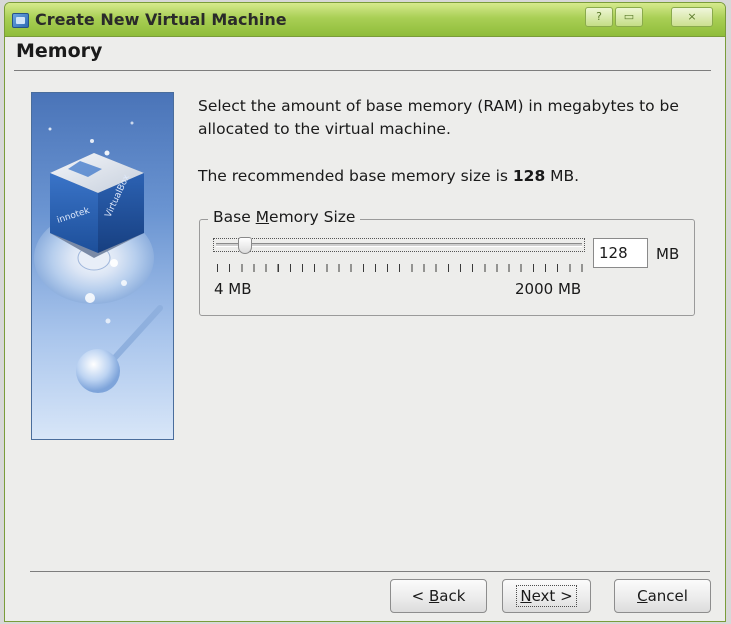  I want to click on memory-slider-handle, so click(244, 245).